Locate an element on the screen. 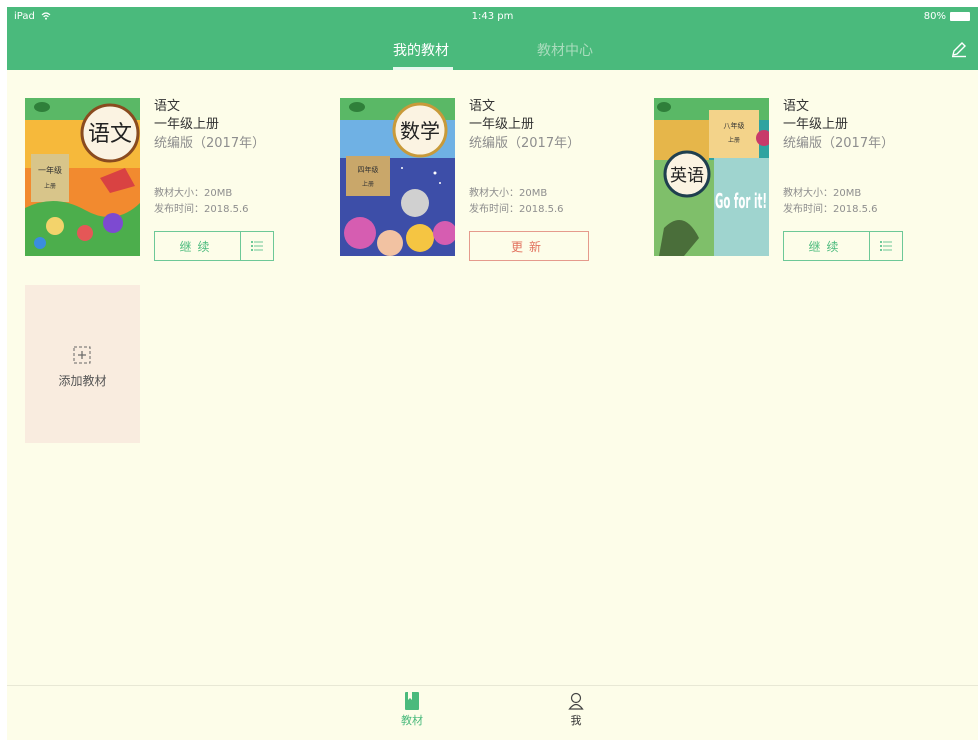  cover-grade: 八年级 is located at coordinates (734, 125).